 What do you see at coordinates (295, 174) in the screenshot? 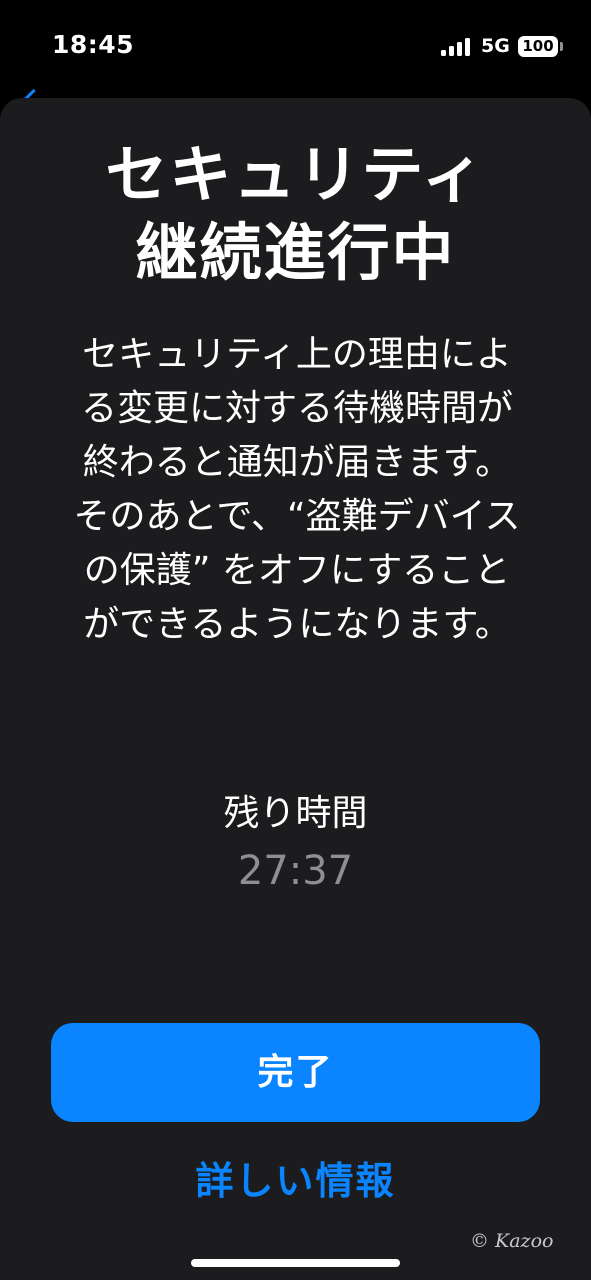
I see `title-line-1: セキュリティ` at bounding box center [295, 174].